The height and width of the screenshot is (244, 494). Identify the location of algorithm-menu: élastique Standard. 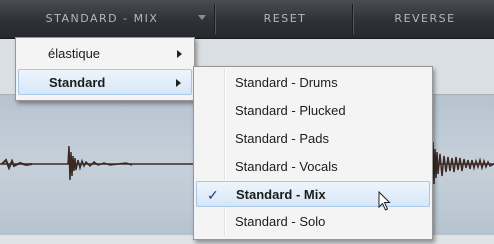
(105, 69).